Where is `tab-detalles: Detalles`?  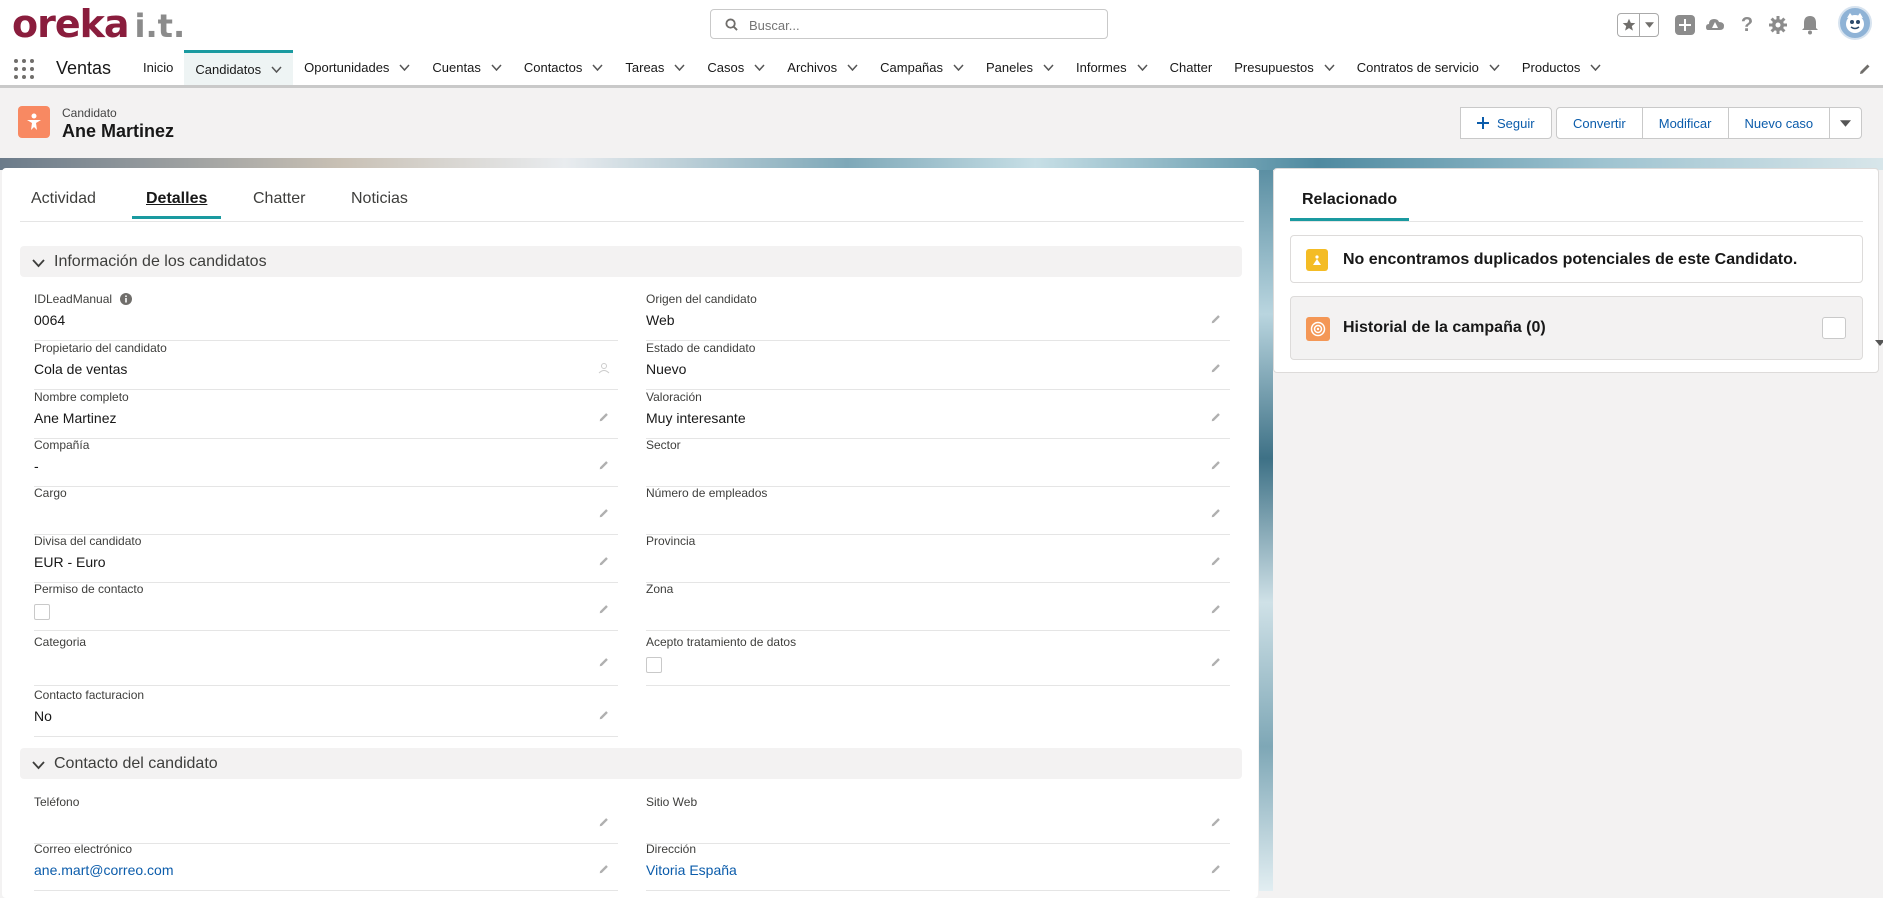 tab-detalles: Detalles is located at coordinates (177, 204).